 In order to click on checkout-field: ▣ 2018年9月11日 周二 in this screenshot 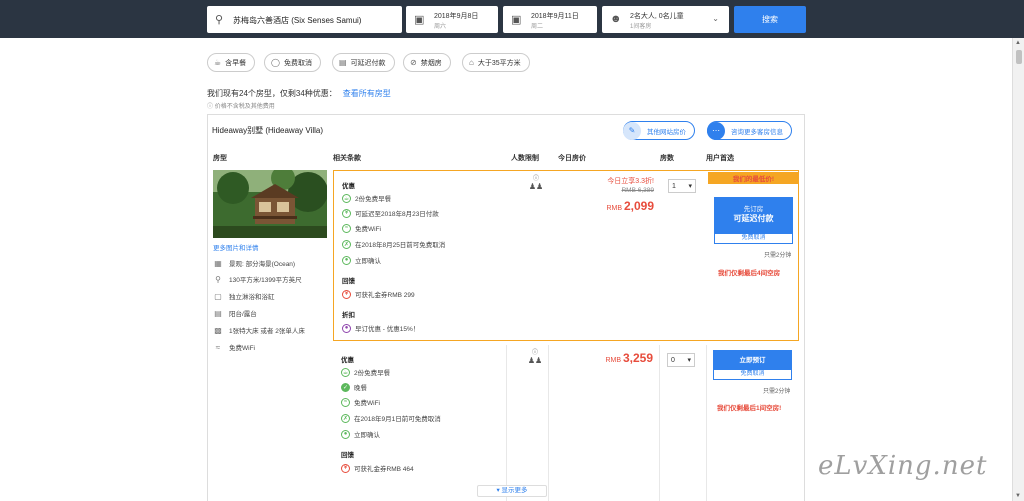, I will do `click(550, 19)`.